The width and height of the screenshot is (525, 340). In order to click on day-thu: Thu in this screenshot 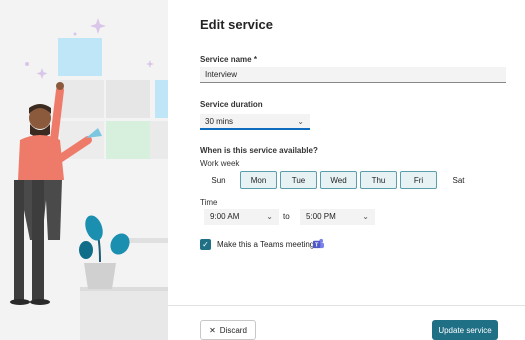, I will do `click(378, 180)`.